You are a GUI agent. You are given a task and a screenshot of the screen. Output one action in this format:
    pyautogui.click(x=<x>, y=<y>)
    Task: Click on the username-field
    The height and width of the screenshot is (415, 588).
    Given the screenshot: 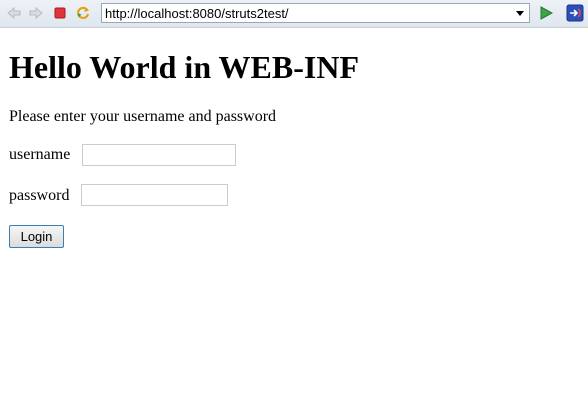 What is the action you would take?
    pyautogui.click(x=159, y=155)
    